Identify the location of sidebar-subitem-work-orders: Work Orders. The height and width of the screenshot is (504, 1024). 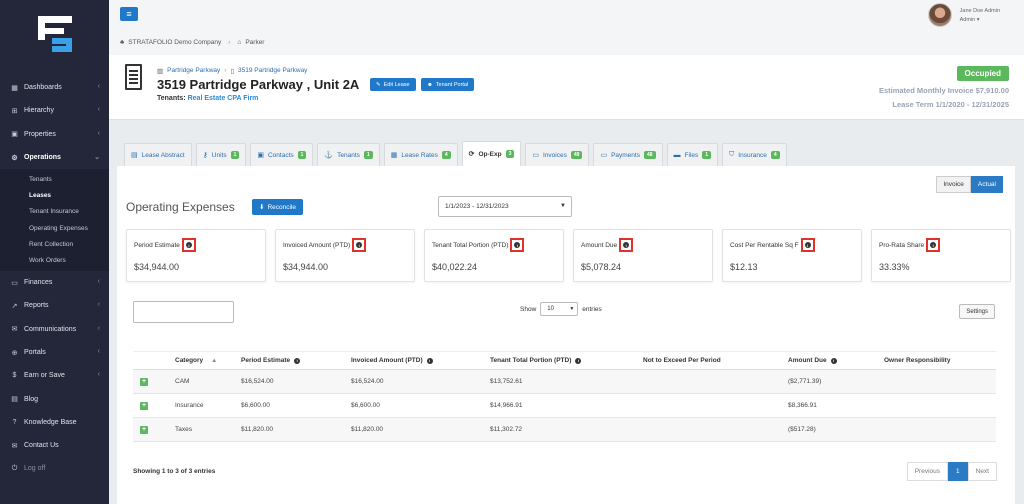
(54, 261).